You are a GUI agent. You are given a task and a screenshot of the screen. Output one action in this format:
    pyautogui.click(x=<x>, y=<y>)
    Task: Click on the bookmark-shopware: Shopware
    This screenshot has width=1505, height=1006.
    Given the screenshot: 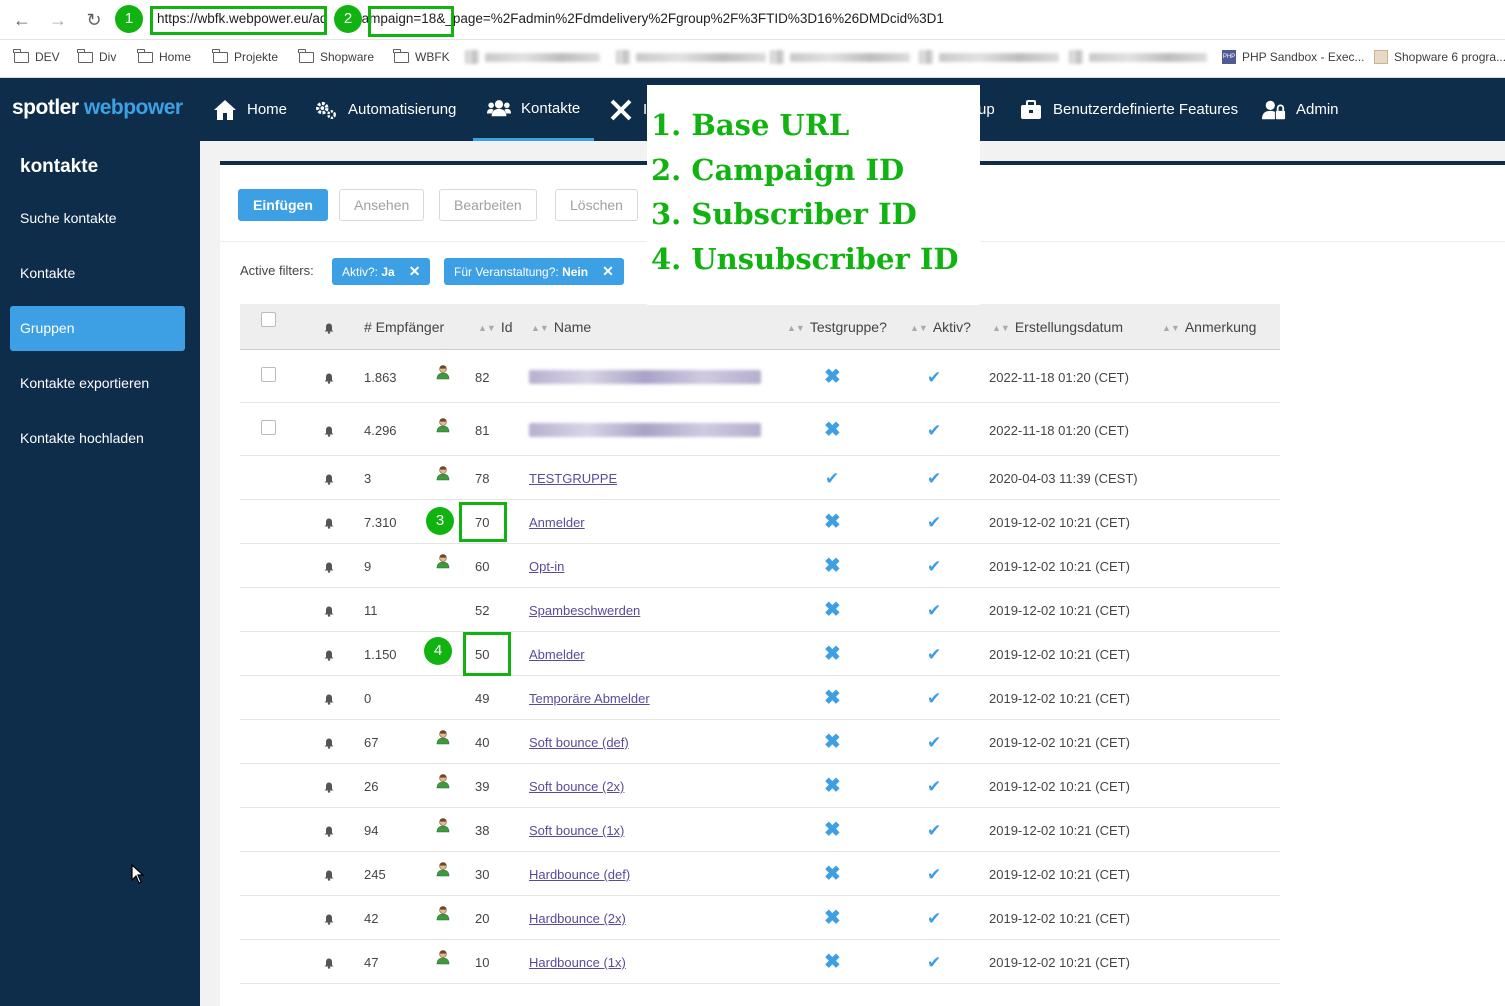 What is the action you would take?
    pyautogui.click(x=336, y=56)
    